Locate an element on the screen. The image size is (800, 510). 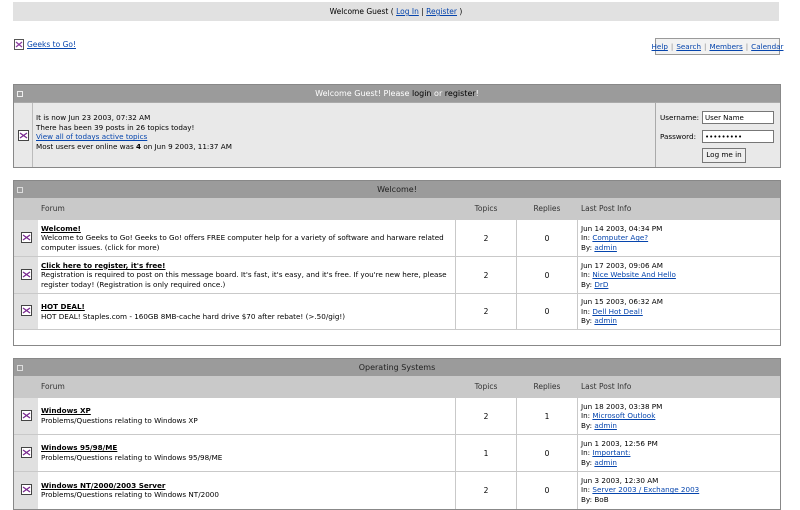
last-topic-link: Nice Website And Hello is located at coordinates (634, 274).